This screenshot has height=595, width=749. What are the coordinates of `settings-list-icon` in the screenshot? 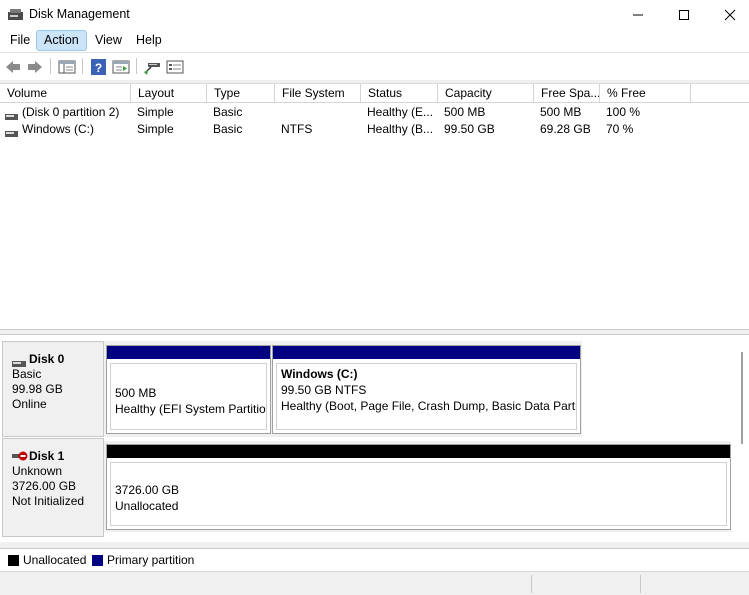 It's located at (175, 67).